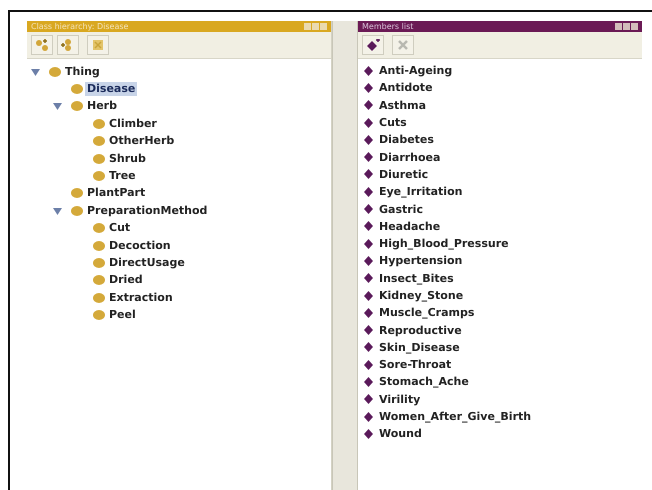  I want to click on member-item: Headache, so click(409, 226).